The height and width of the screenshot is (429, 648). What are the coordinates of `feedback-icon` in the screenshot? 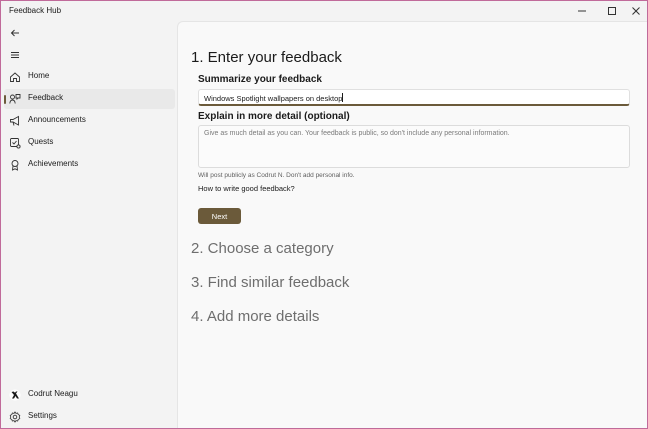 It's located at (15, 99).